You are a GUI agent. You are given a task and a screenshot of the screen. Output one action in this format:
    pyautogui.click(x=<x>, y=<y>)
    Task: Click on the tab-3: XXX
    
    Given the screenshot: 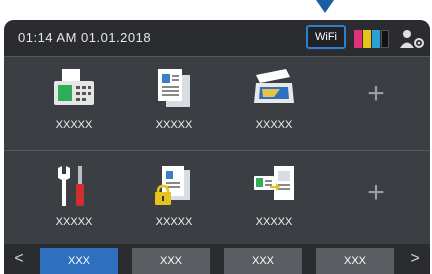 What is the action you would take?
    pyautogui.click(x=263, y=261)
    